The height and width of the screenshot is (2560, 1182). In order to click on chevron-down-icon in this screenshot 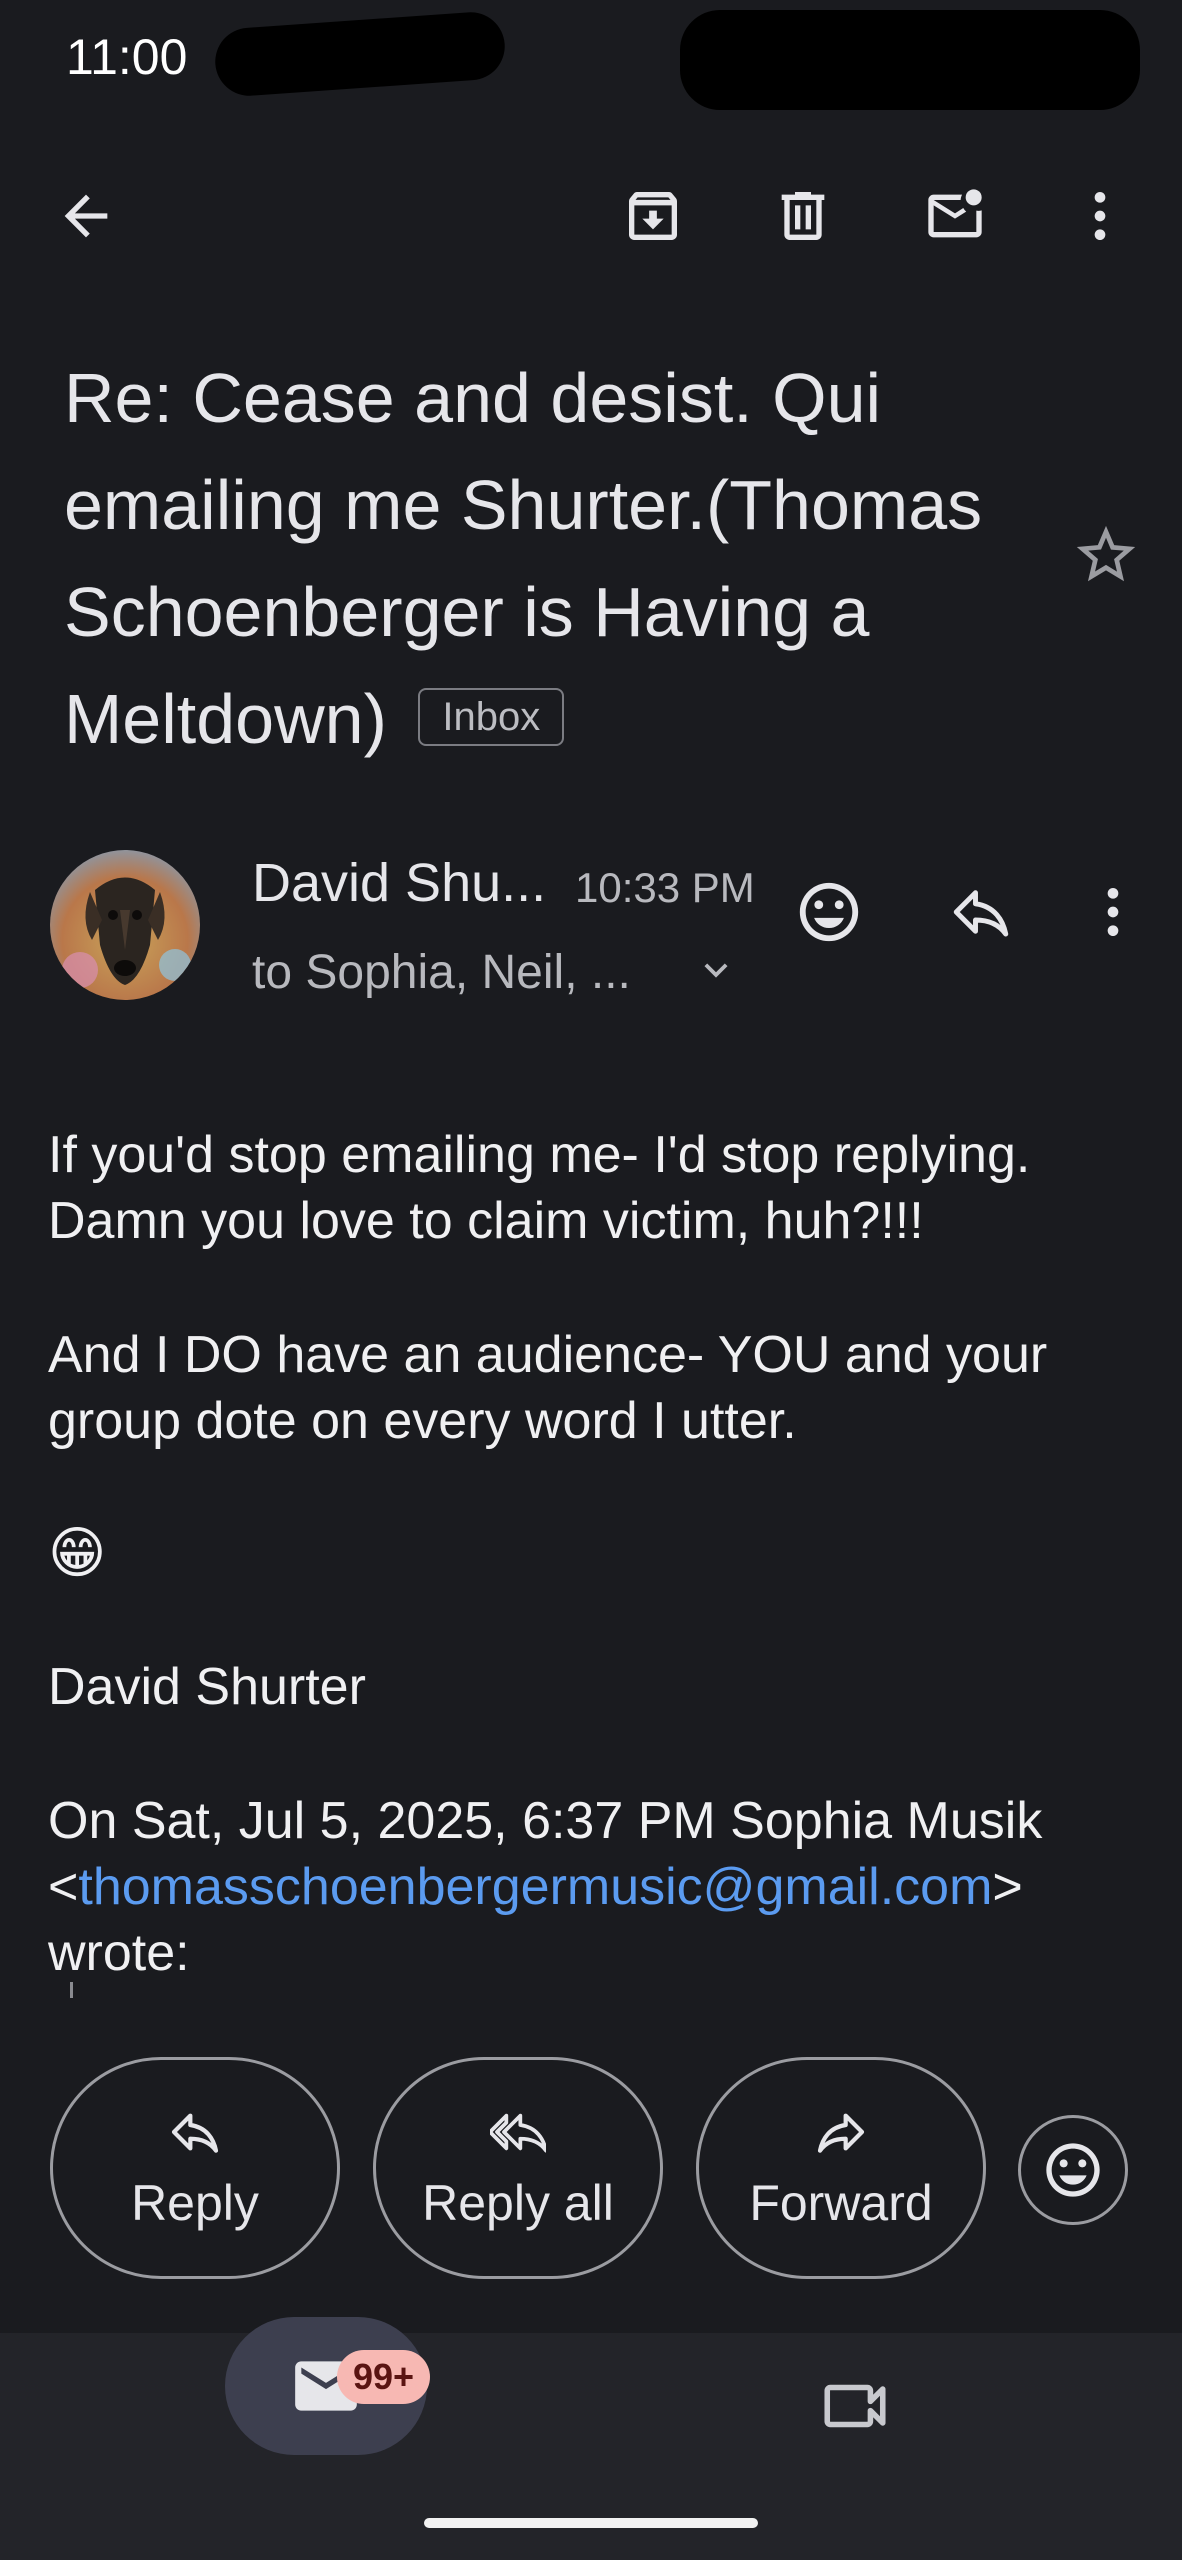, I will do `click(716, 970)`.